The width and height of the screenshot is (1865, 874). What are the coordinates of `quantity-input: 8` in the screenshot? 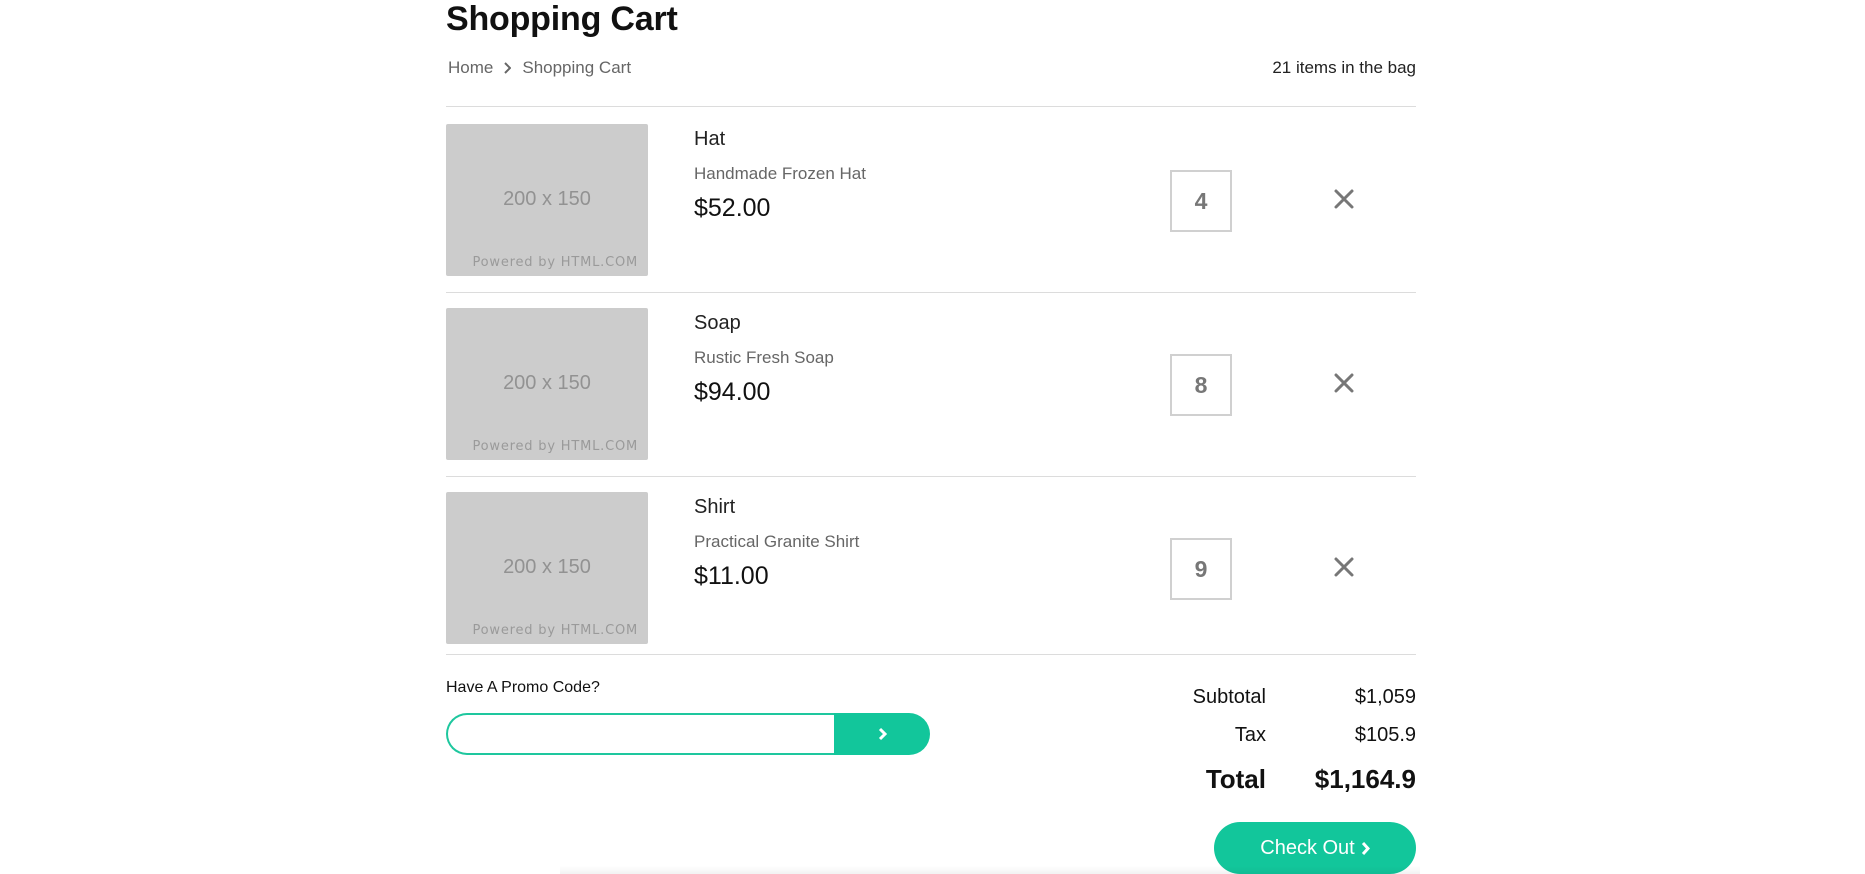 It's located at (1201, 385).